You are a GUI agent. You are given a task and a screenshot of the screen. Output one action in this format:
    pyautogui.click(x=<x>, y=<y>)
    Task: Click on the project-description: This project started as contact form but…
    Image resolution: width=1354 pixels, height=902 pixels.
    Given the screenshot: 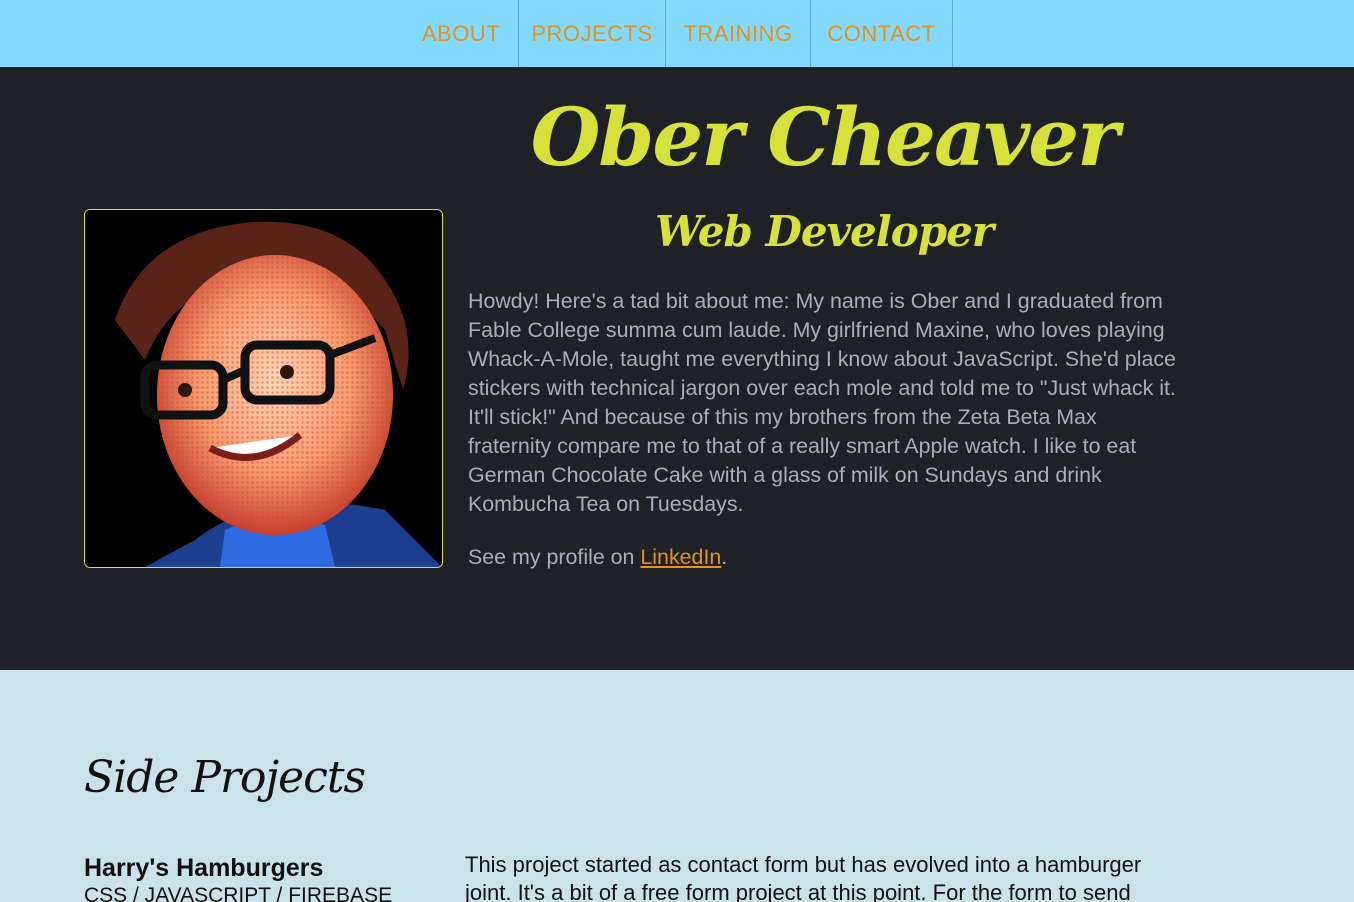 What is the action you would take?
    pyautogui.click(x=803, y=877)
    